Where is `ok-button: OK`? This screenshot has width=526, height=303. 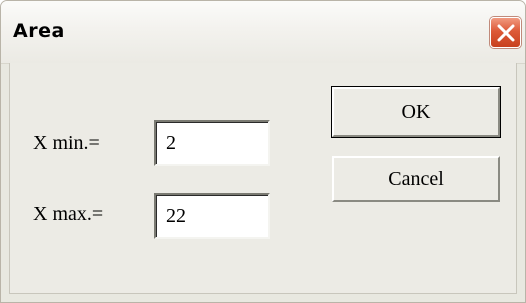
ok-button: OK is located at coordinates (416, 112).